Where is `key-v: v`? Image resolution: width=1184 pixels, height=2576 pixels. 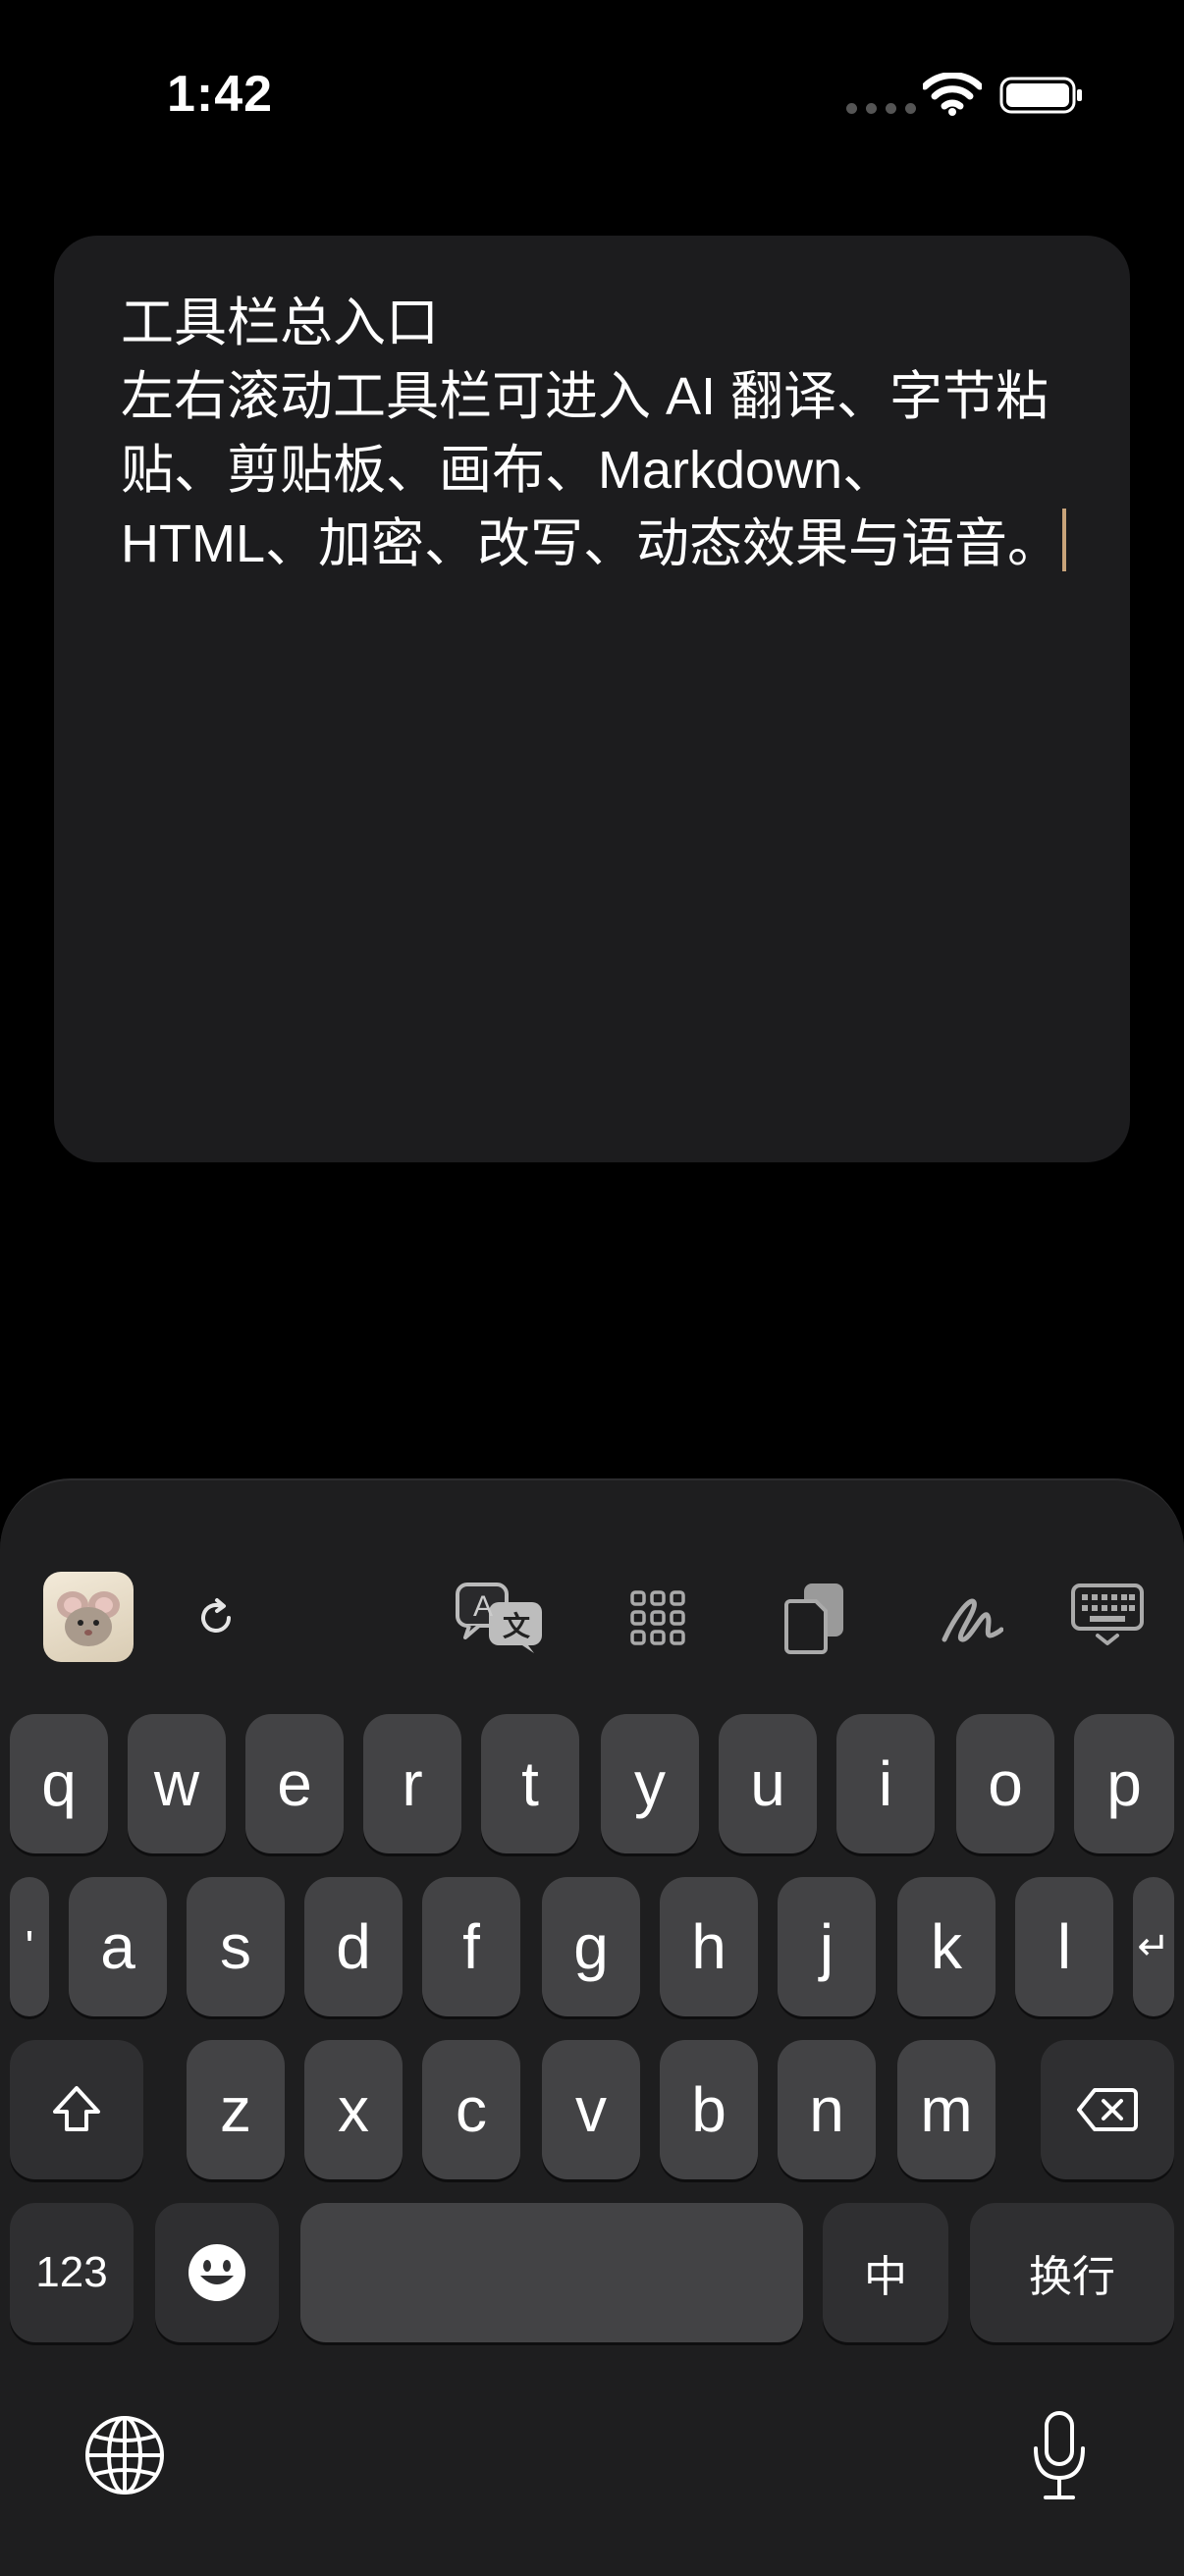 key-v: v is located at coordinates (591, 2109).